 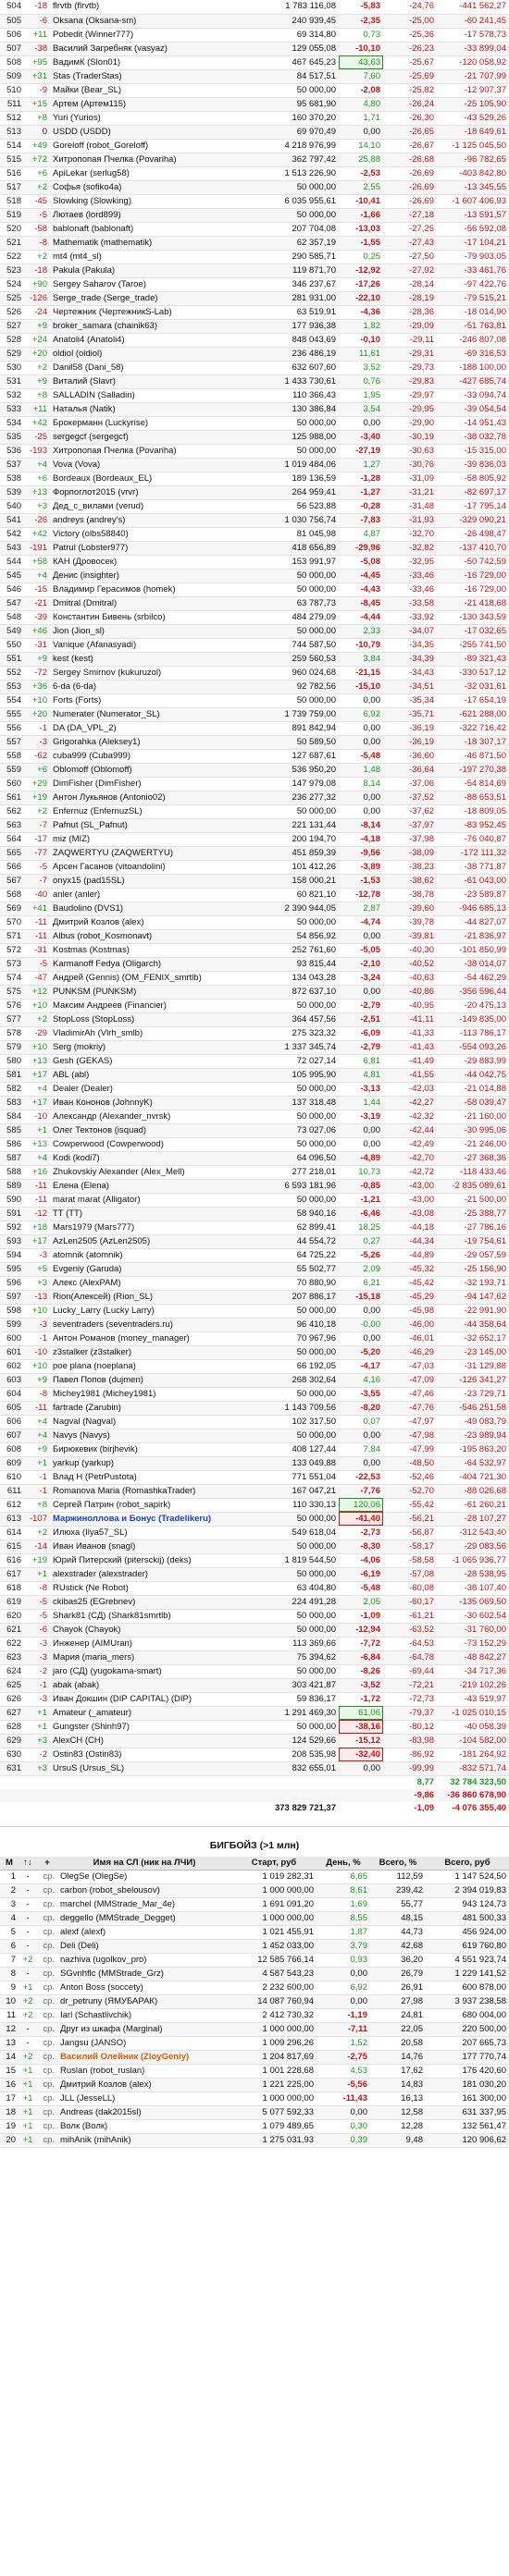 What do you see at coordinates (144, 1890) in the screenshot?
I see `name-cell: carbon (robot_sbelousov)` at bounding box center [144, 1890].